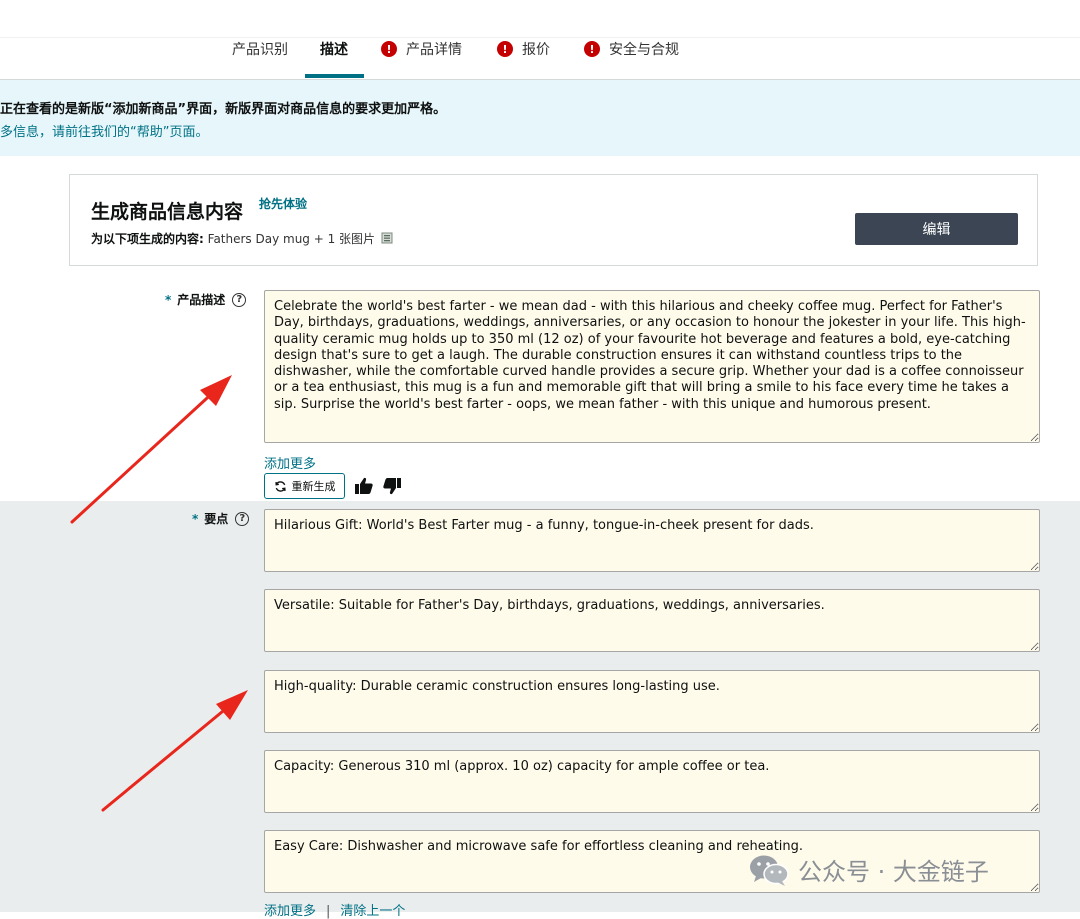 The width and height of the screenshot is (1080, 919). Describe the element at coordinates (334, 909) in the screenshot. I see `bullet-actions: 添加更多 | 清除上一个` at that location.